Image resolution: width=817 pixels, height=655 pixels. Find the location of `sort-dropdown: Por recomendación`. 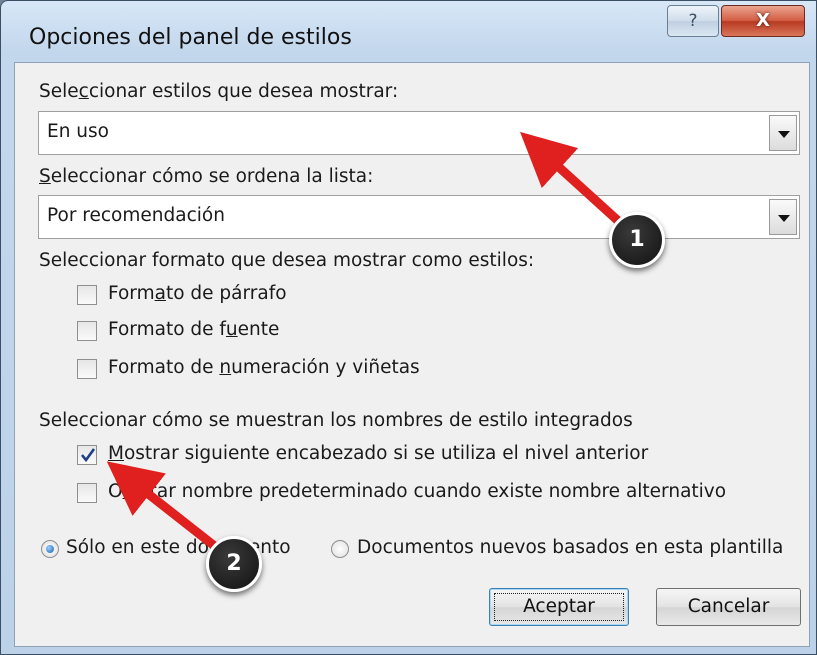

sort-dropdown: Por recomendación is located at coordinates (419, 217).